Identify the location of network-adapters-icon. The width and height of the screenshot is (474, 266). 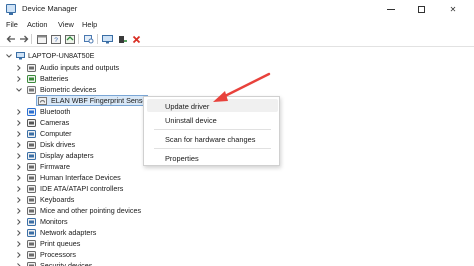
(31, 233).